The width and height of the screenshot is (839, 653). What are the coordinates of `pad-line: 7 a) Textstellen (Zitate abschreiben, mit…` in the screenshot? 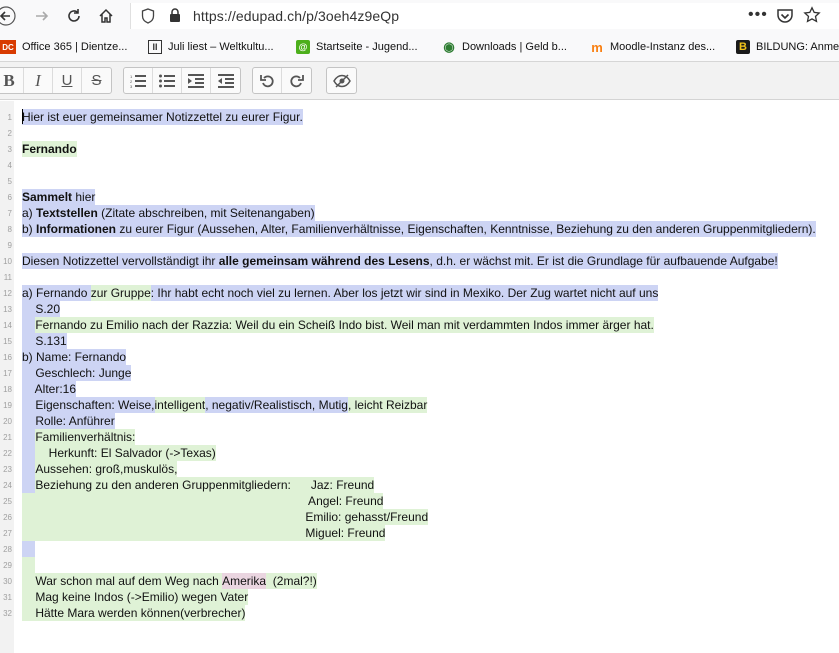 It's located at (419, 213).